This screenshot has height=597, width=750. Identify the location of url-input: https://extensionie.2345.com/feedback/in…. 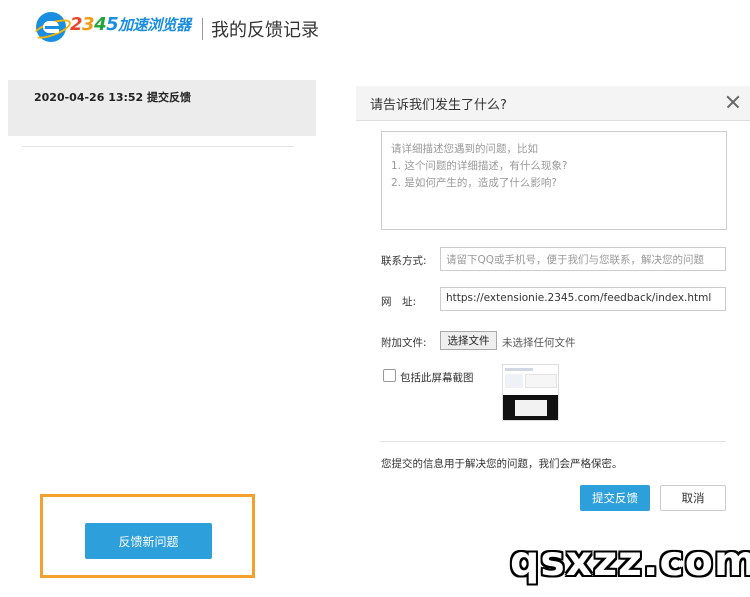
(583, 299).